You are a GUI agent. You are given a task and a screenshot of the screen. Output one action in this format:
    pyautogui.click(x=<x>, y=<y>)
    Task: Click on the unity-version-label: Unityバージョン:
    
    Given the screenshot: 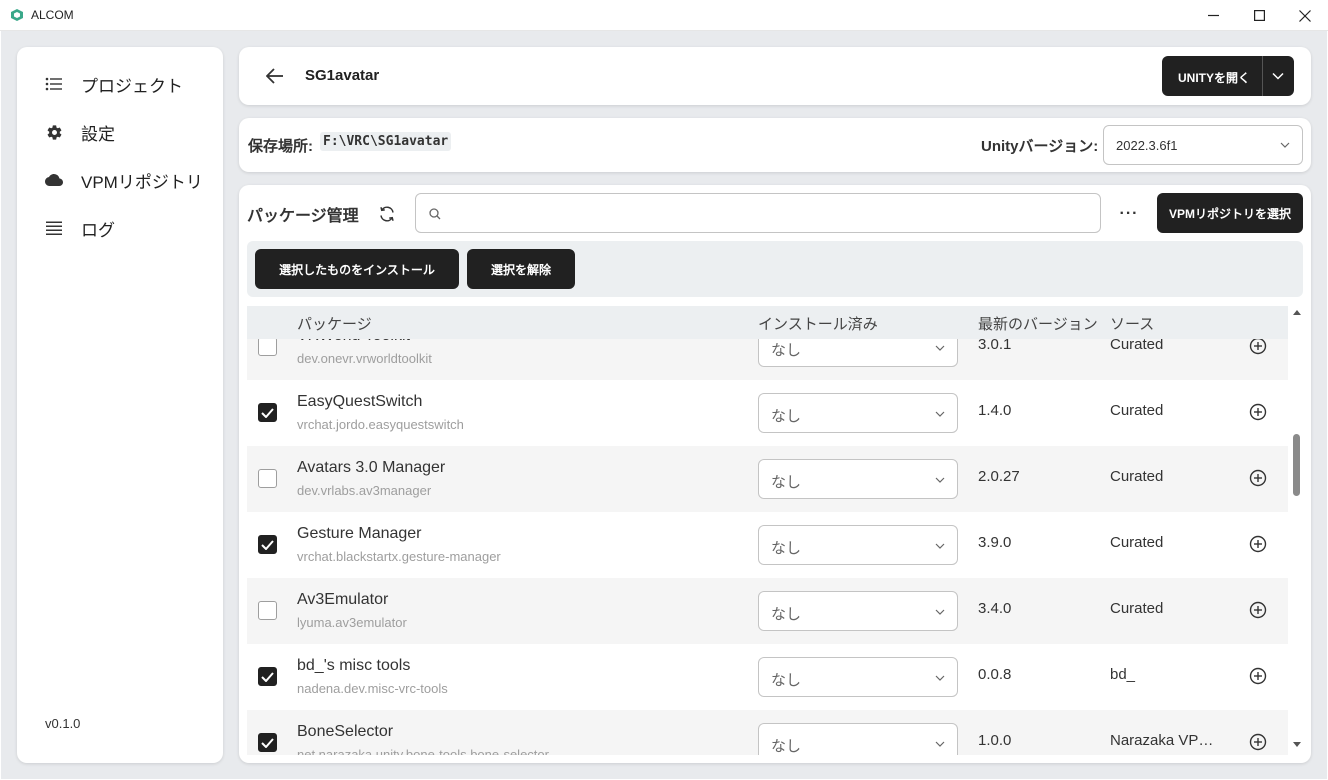 What is the action you would take?
    pyautogui.click(x=1040, y=146)
    